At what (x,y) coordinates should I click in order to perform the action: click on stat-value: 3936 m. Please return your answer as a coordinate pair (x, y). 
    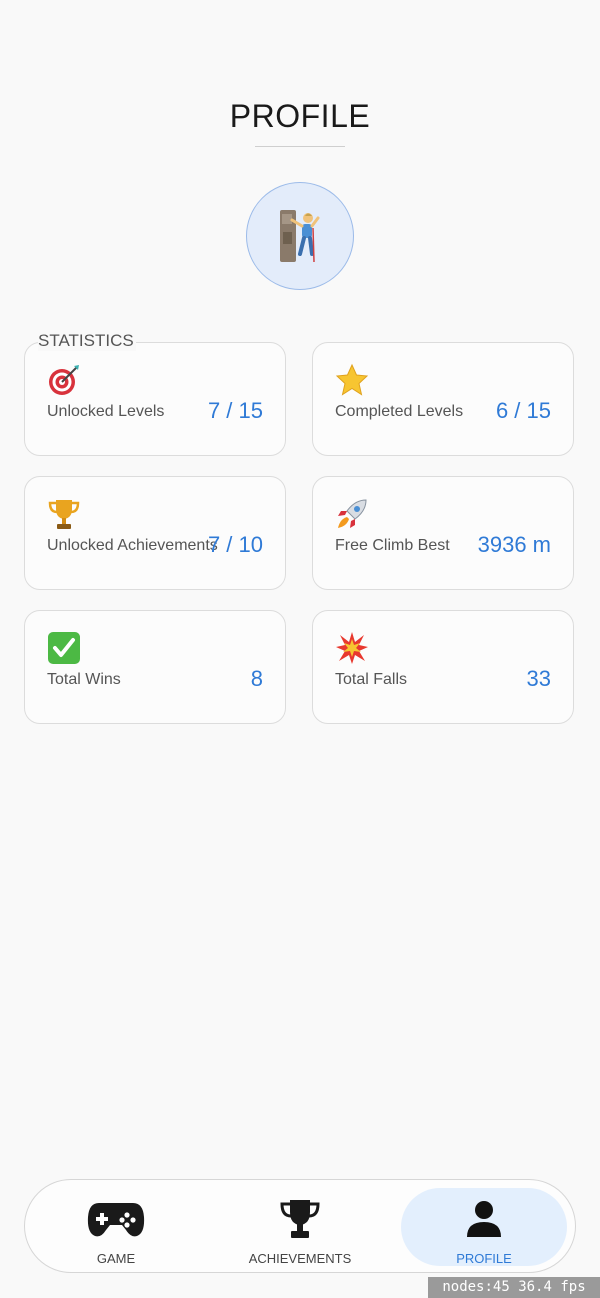
    Looking at the image, I should click on (514, 544).